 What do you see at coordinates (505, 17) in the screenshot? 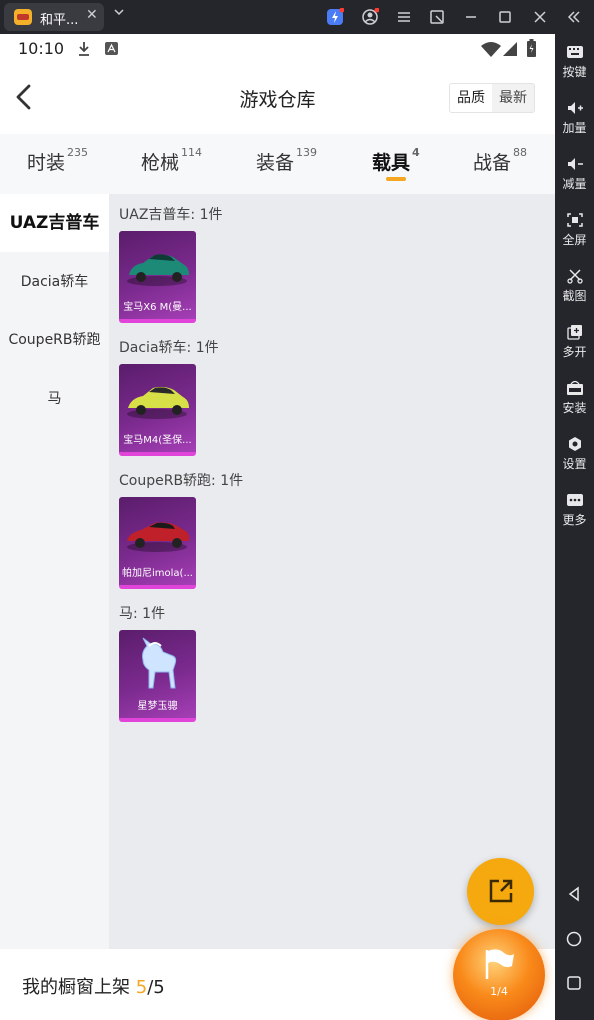
I see `maximize-icon` at bounding box center [505, 17].